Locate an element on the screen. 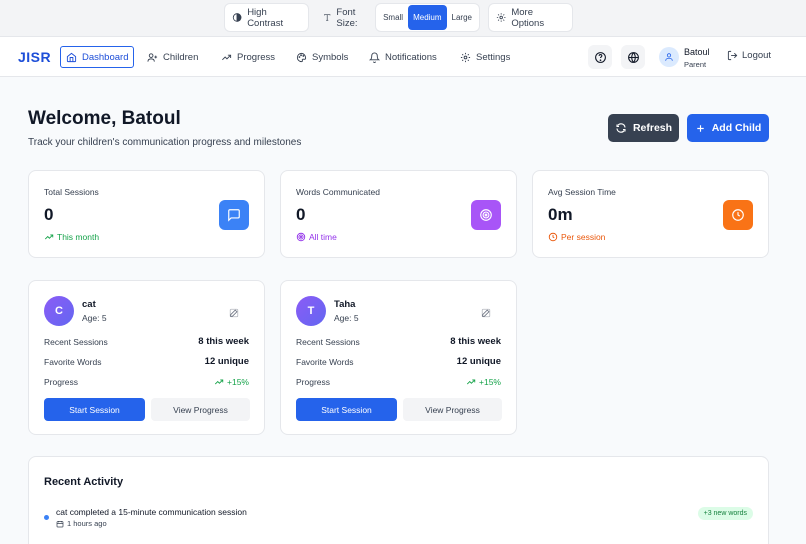  nav-children: Children is located at coordinates (172, 57).